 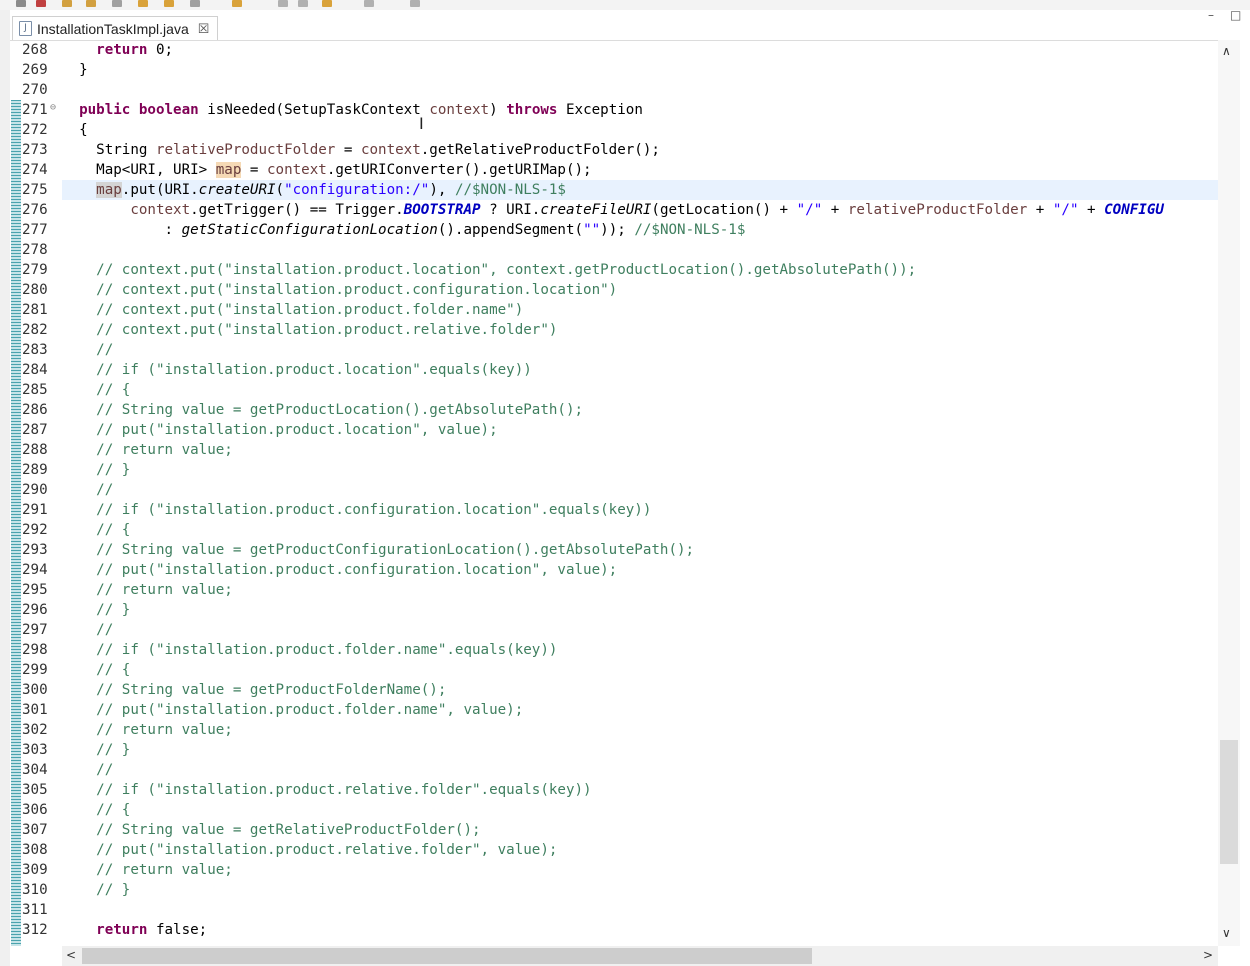 I want to click on overview-ruler, so click(x=1245, y=493).